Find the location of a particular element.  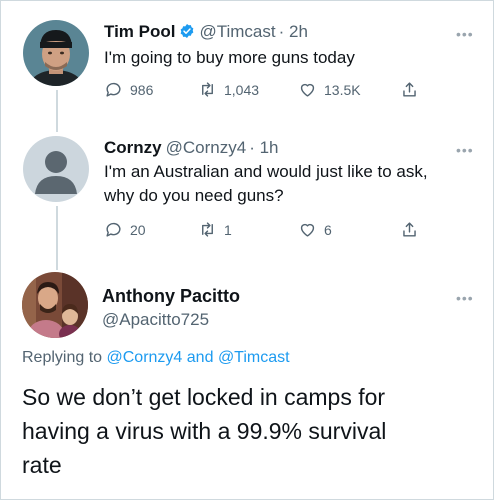

replying-to: Replying to @Cornzy4 and @Timcast is located at coordinates (156, 358).